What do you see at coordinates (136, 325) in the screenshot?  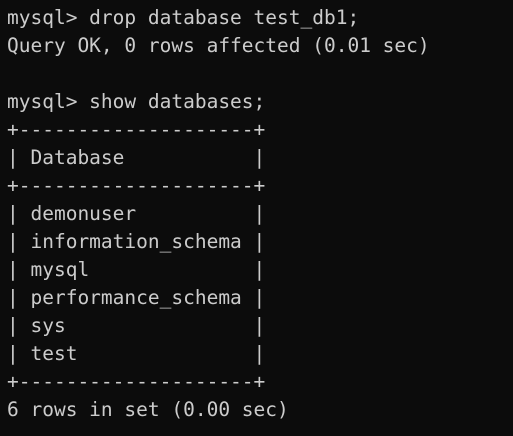 I see `table-row: | sys |` at bounding box center [136, 325].